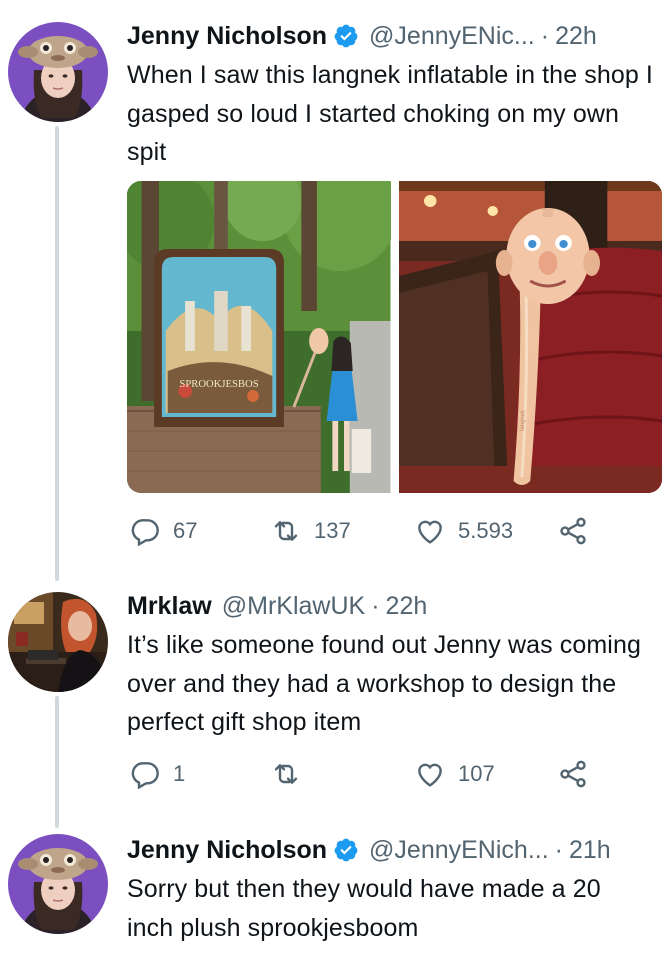 The image size is (662, 963). I want to click on like-button: 5.593, so click(463, 531).